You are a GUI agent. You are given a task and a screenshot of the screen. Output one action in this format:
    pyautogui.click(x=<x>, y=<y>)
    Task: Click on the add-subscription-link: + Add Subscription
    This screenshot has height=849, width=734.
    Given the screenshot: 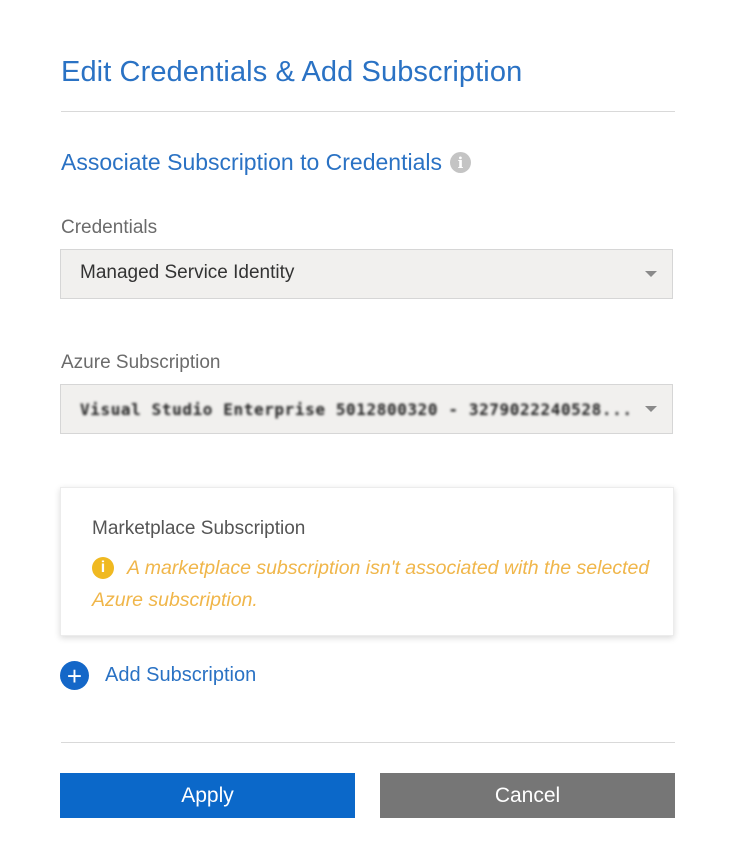 What is the action you would take?
    pyautogui.click(x=158, y=675)
    